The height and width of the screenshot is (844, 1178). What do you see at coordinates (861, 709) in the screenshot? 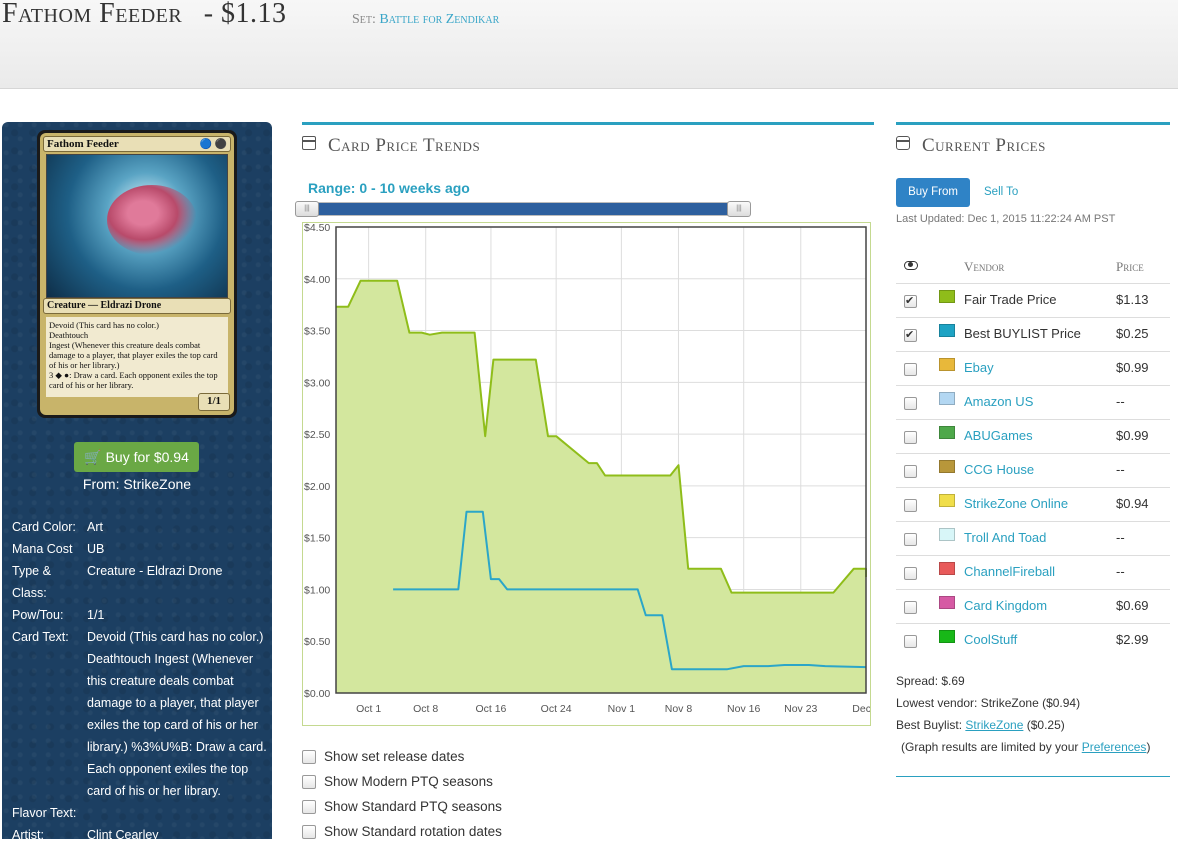
I see `x-tick-label: Dec 1` at bounding box center [861, 709].